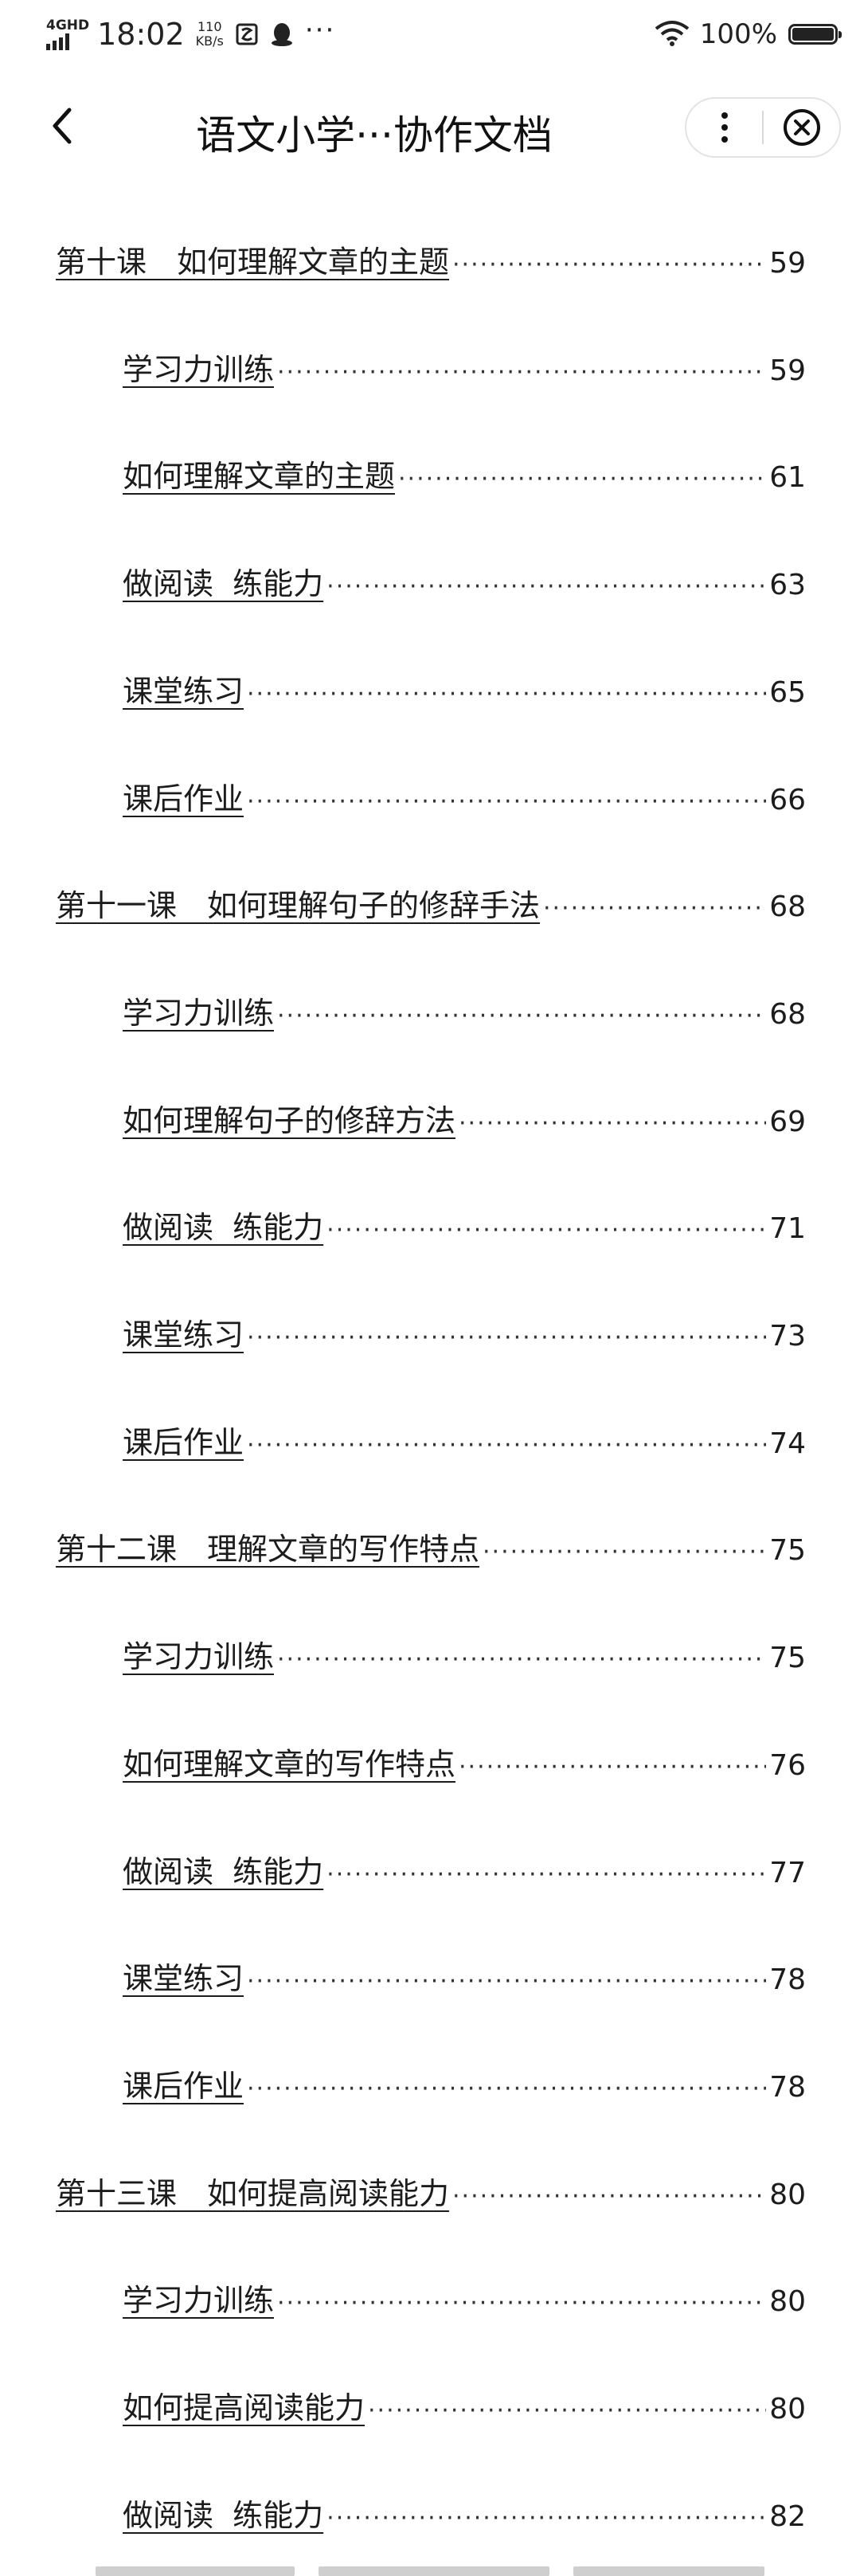 This screenshot has height=2576, width=860. What do you see at coordinates (815, 34) in the screenshot?
I see `battery-icon` at bounding box center [815, 34].